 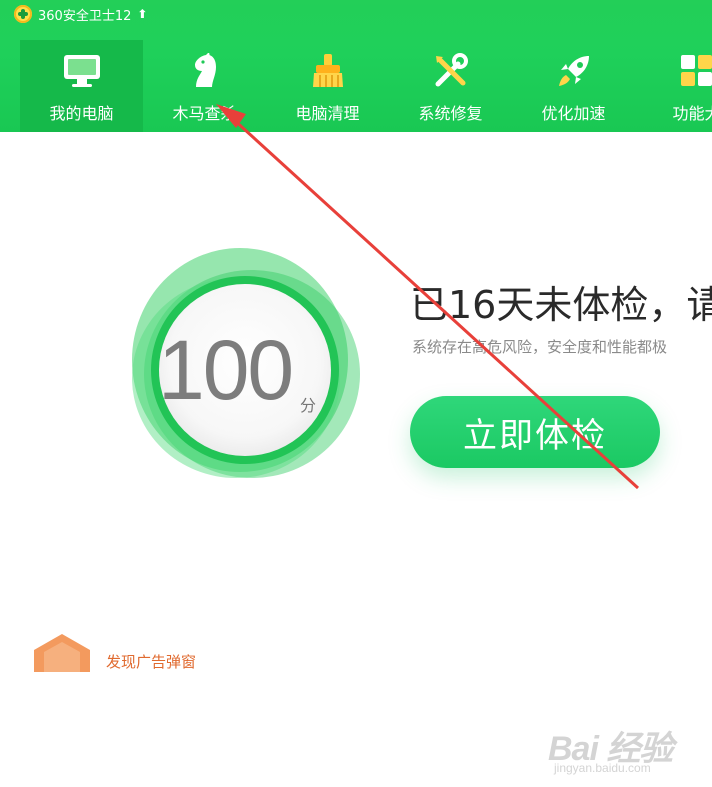 I want to click on baidu-watermark: Bai 经验 jingyan.baidu.com, so click(x=628, y=752).